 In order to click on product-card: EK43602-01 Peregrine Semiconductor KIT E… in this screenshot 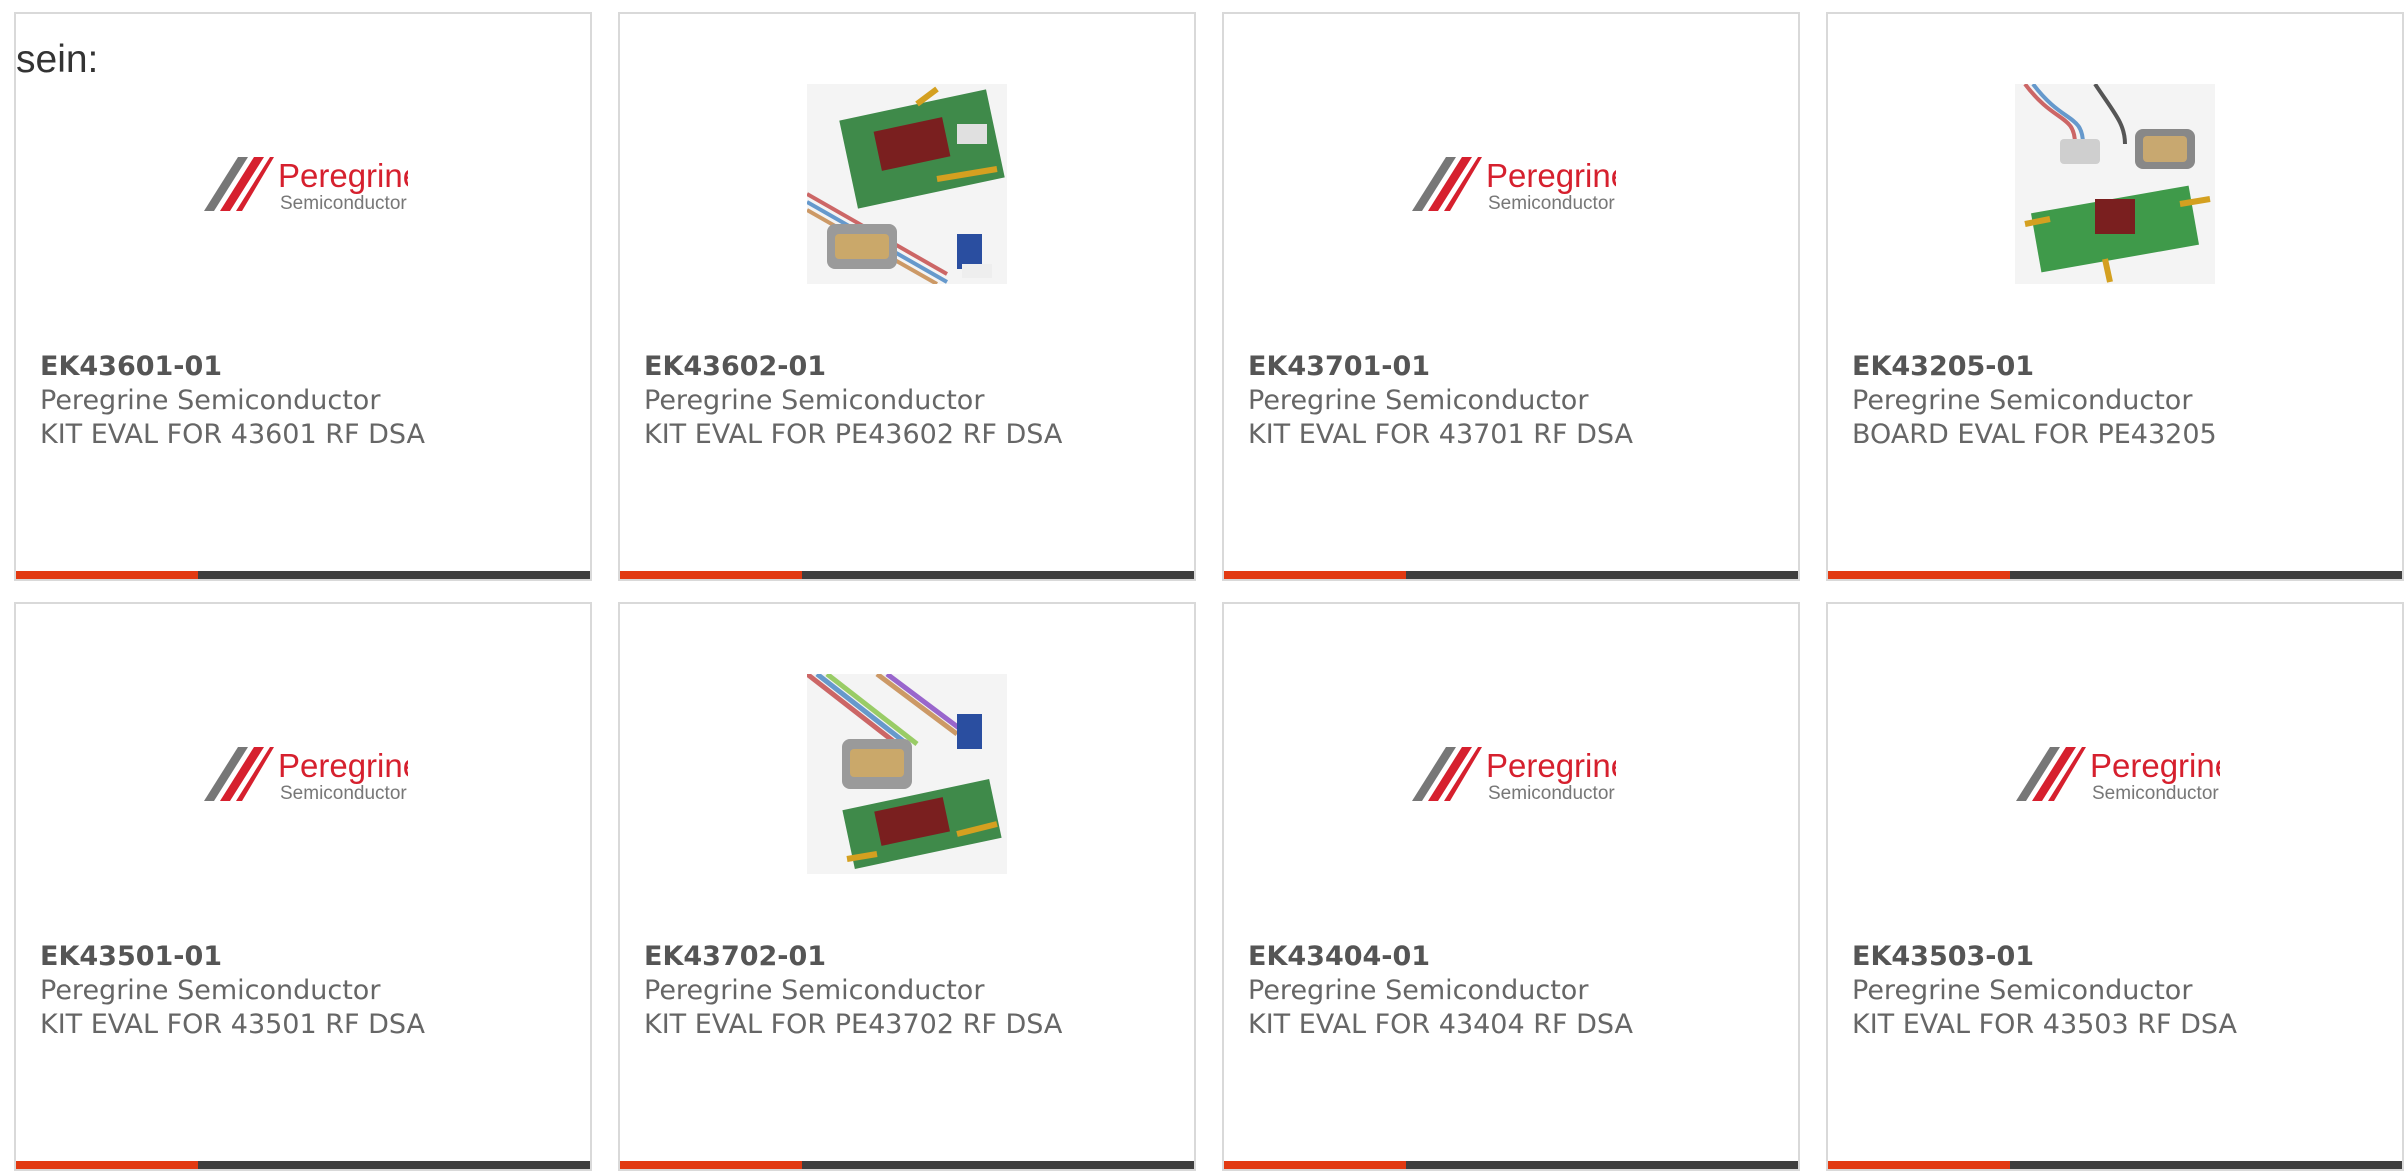, I will do `click(907, 296)`.